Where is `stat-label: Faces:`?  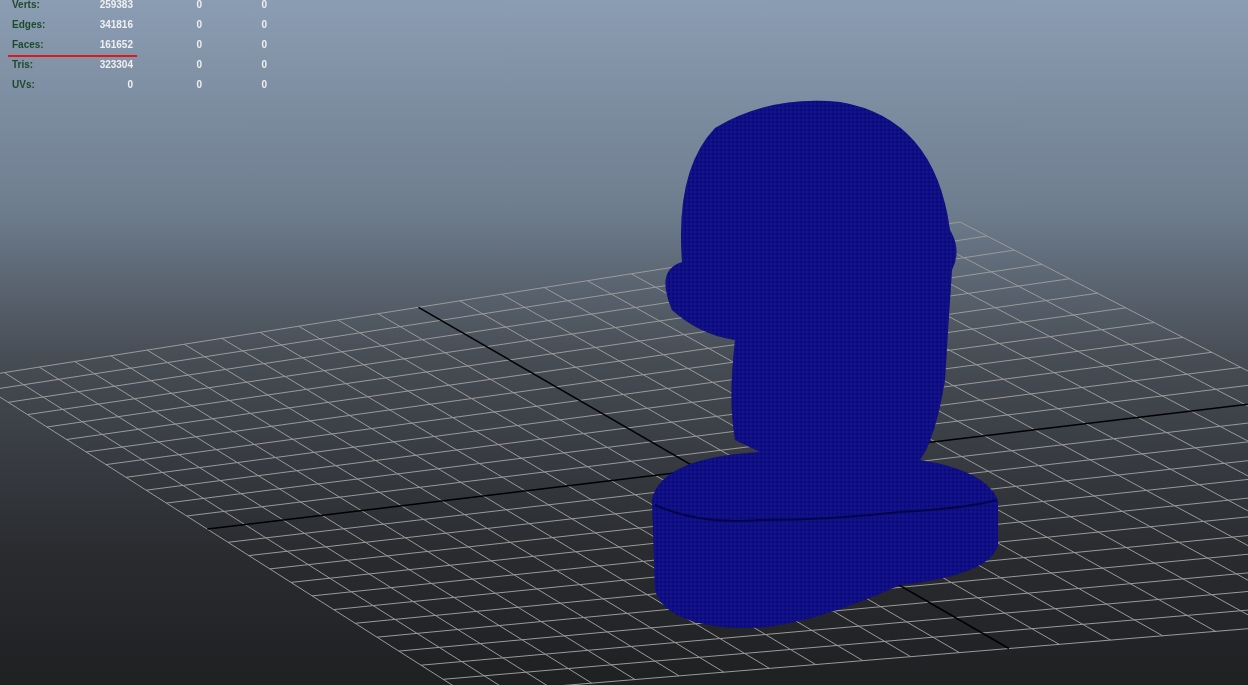
stat-label: Faces: is located at coordinates (28, 44).